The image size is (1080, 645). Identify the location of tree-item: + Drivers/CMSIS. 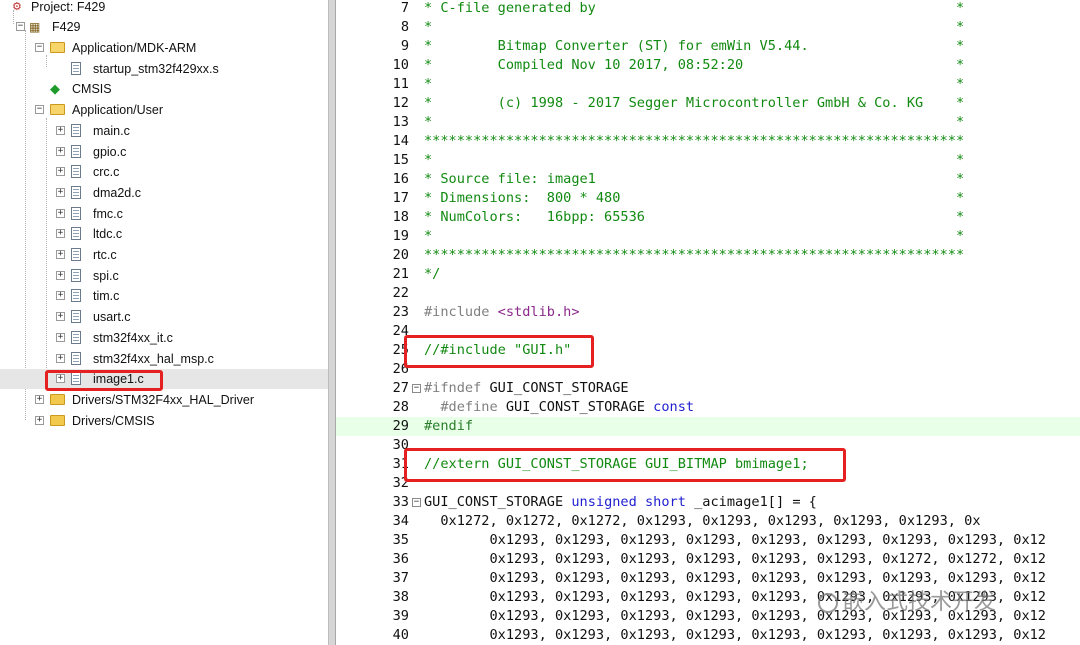
(164, 421).